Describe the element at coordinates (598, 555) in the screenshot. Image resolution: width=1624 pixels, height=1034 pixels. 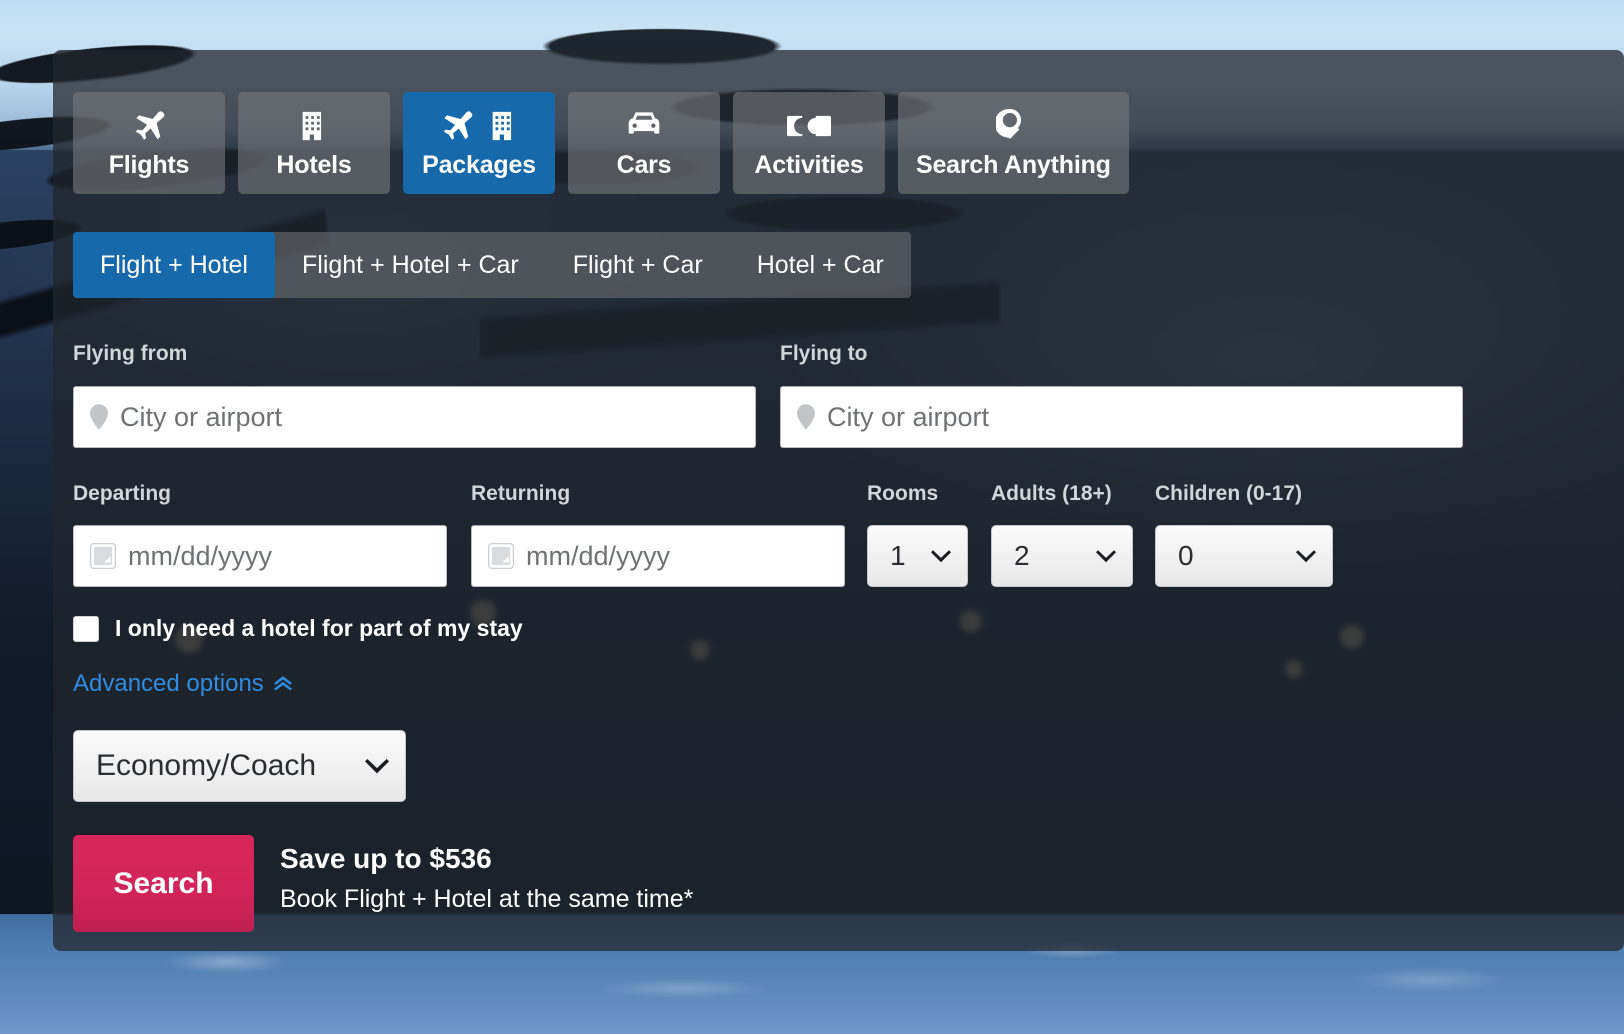
I see `returning-placeholder: mm/dd/yyyy` at that location.